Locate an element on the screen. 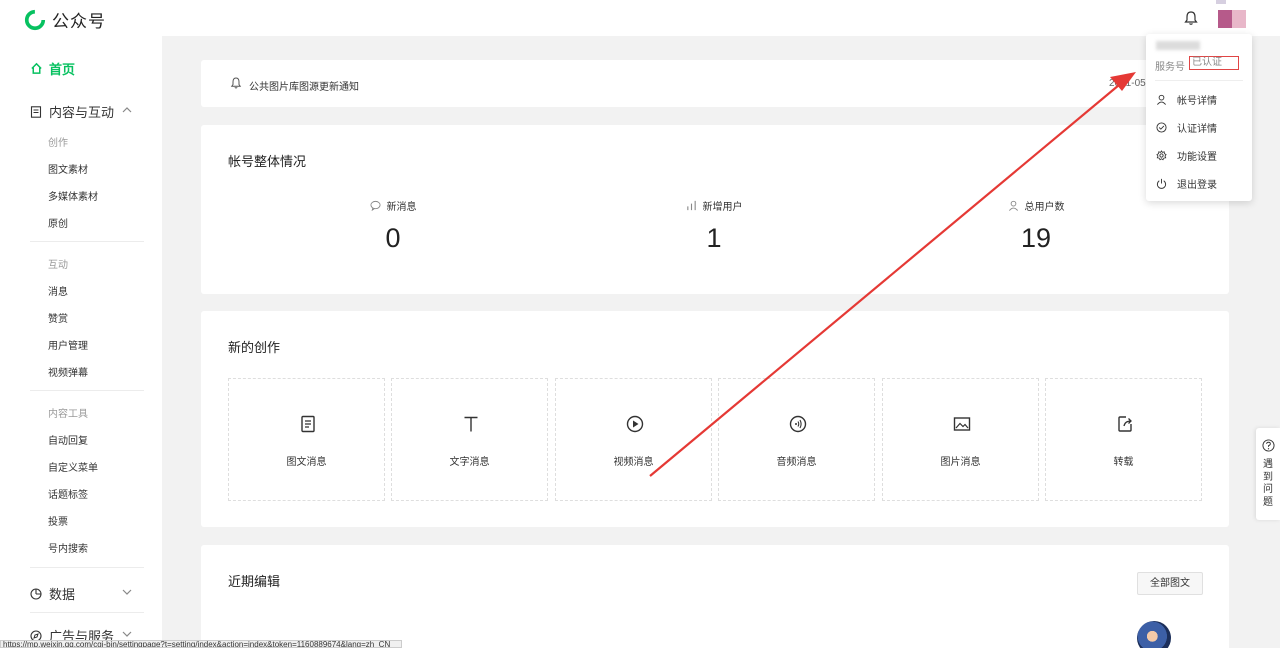 This screenshot has height=648, width=1280. sidebar-item-menu: 自定义菜单 is located at coordinates (73, 466).